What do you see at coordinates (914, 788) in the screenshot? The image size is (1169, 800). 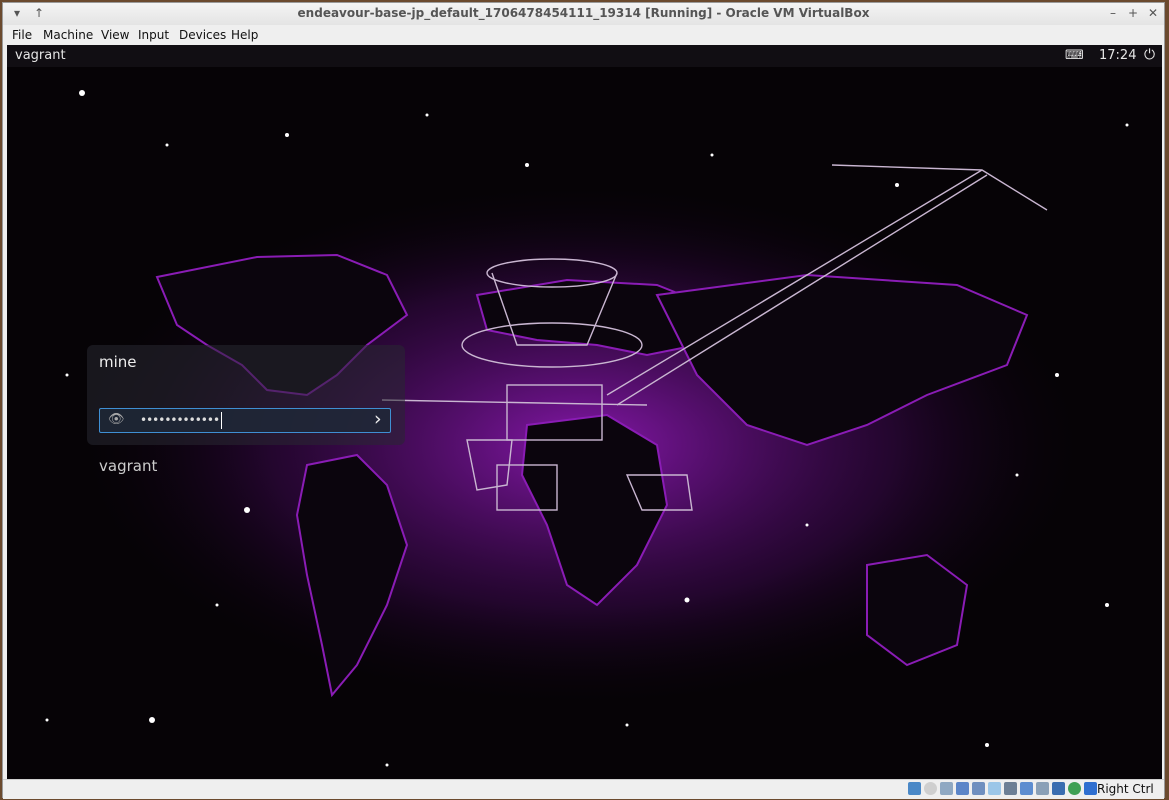 I see `hard-disk-icon` at bounding box center [914, 788].